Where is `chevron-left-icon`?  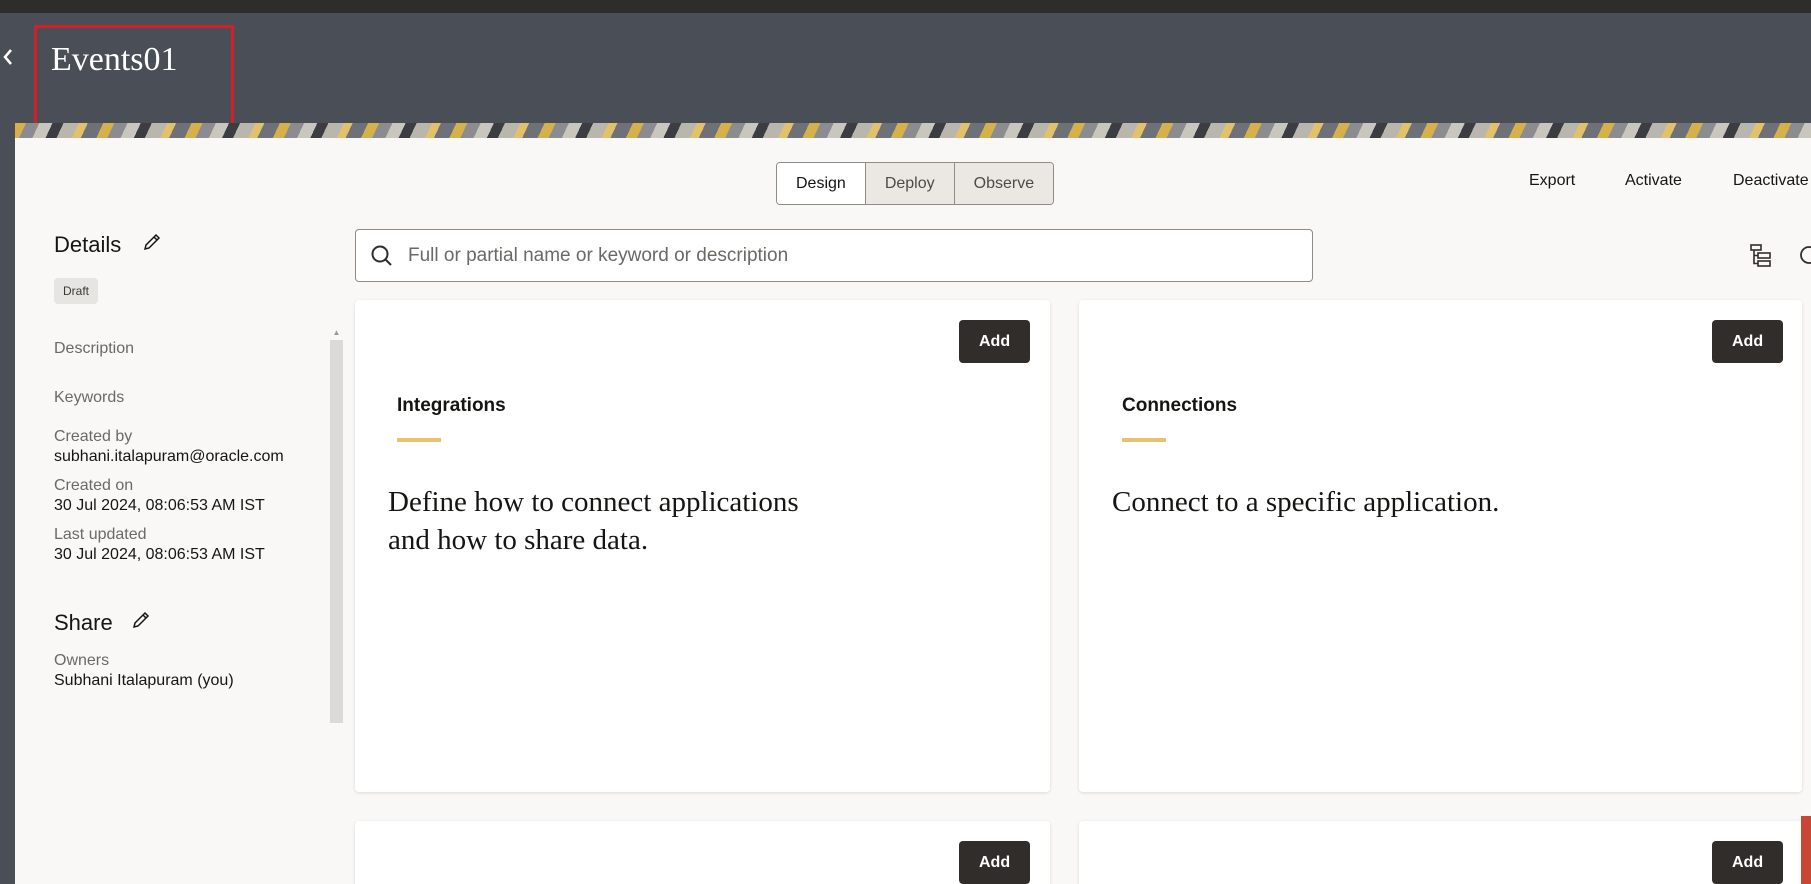 chevron-left-icon is located at coordinates (7, 57).